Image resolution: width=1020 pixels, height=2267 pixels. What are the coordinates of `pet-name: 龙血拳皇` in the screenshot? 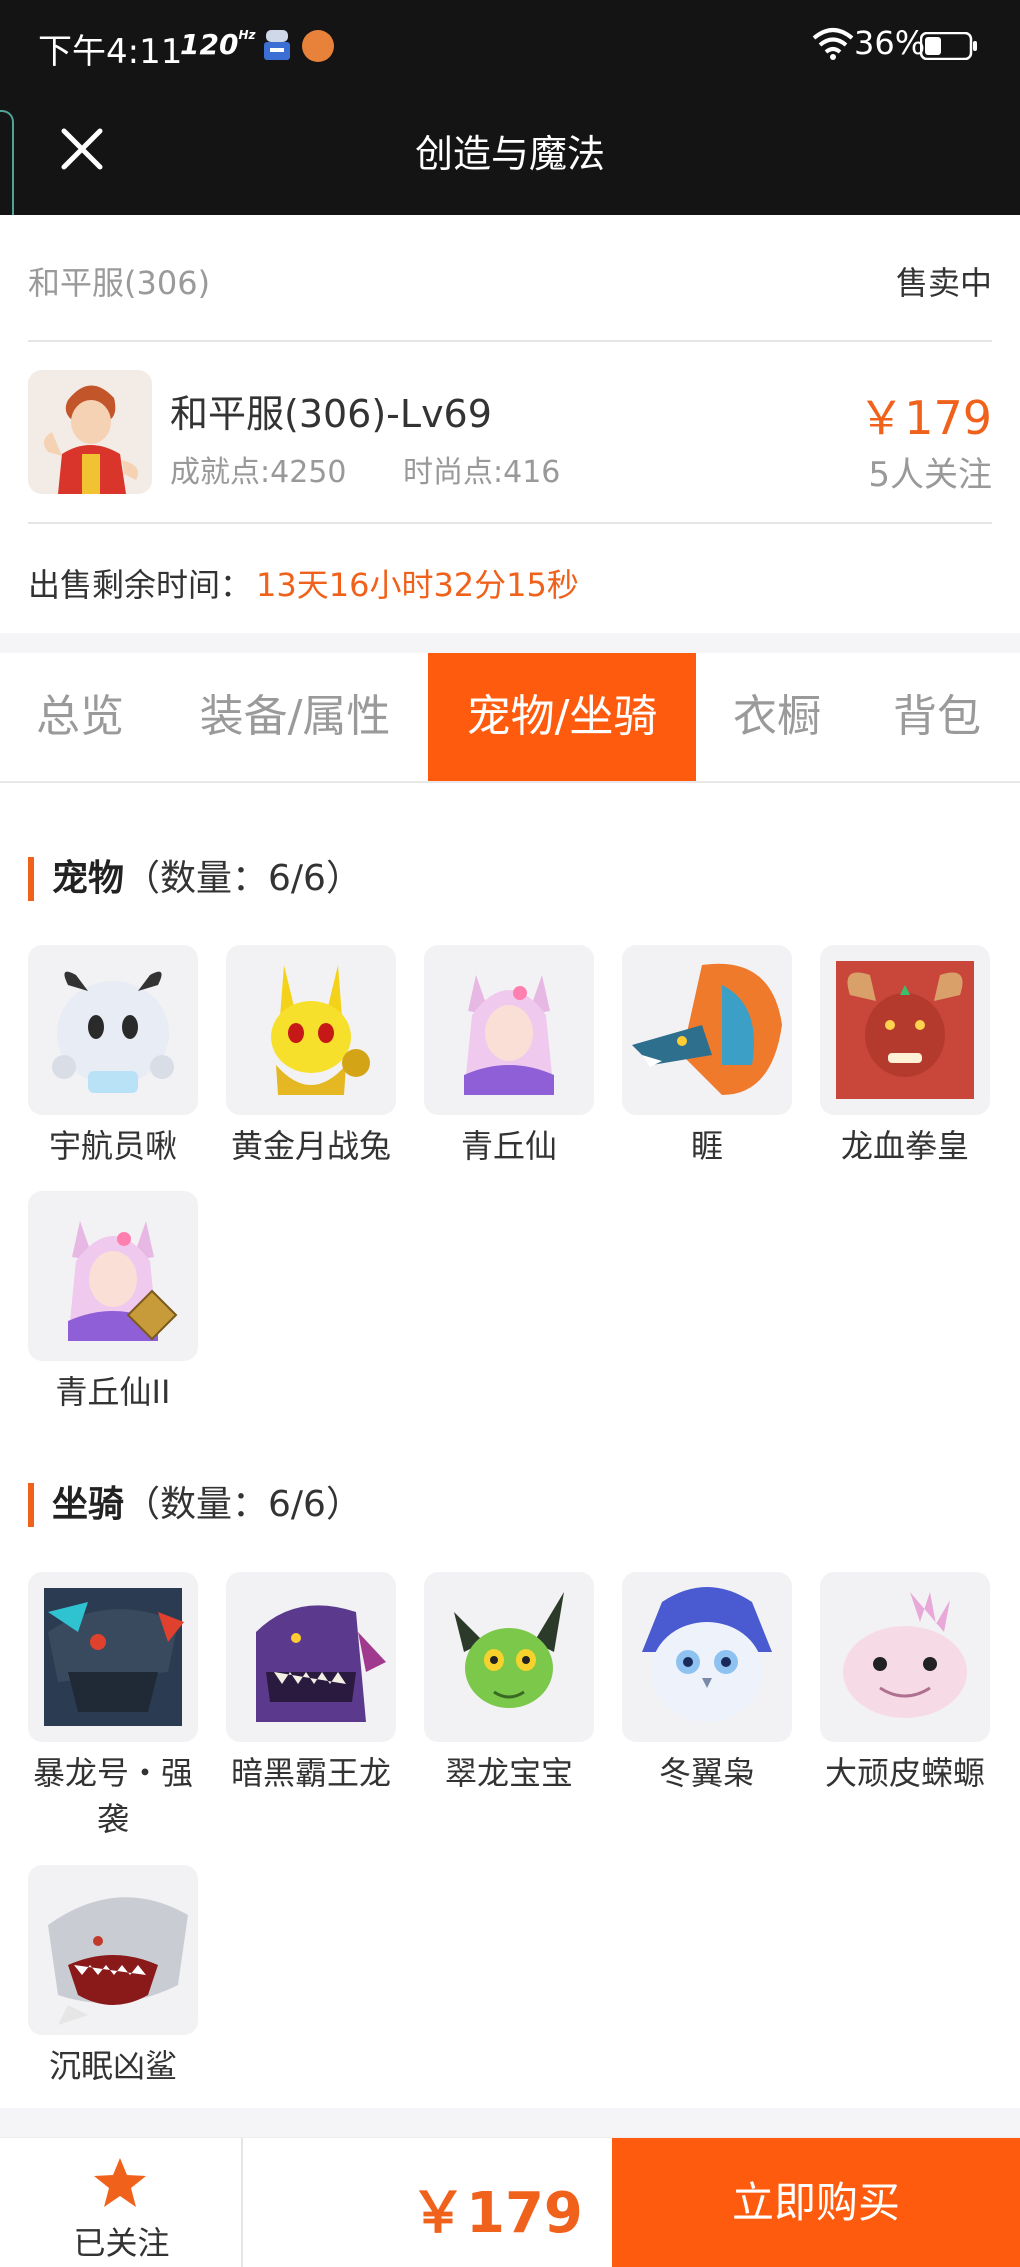 It's located at (904, 1146).